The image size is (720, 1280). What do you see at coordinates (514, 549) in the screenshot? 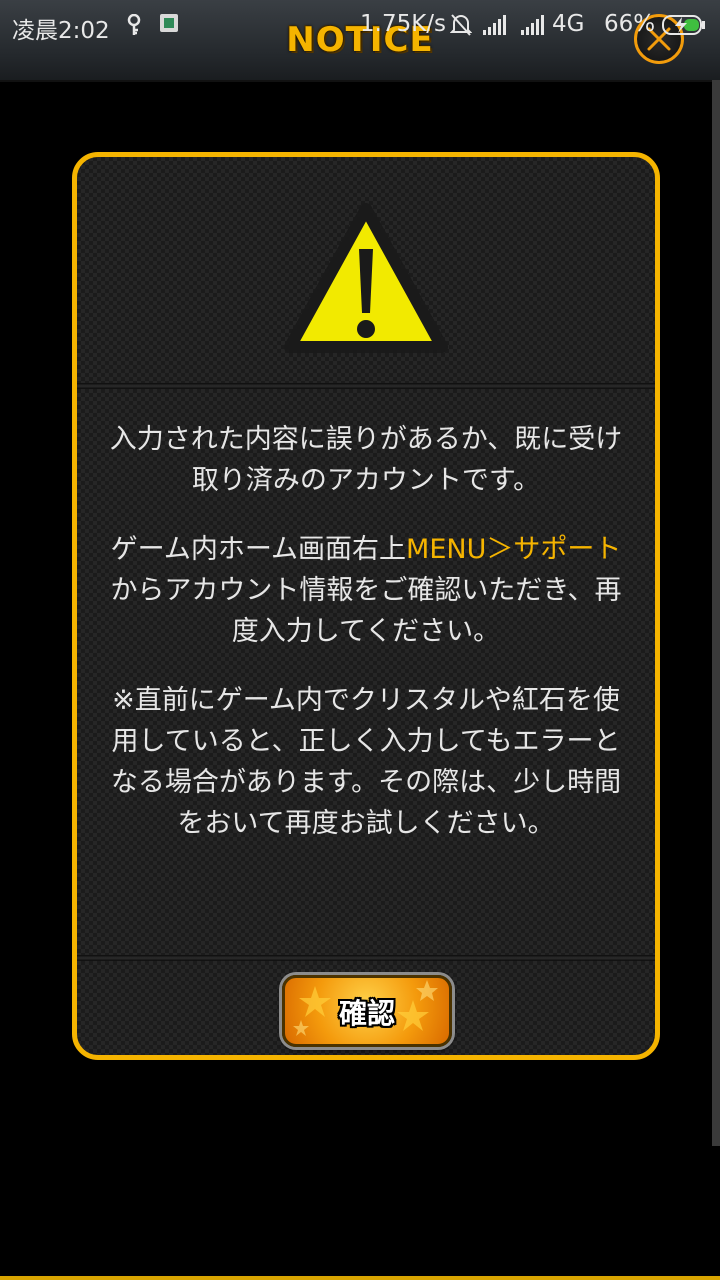
I see `menu-support-highlight: MENU＞サポート` at bounding box center [514, 549].